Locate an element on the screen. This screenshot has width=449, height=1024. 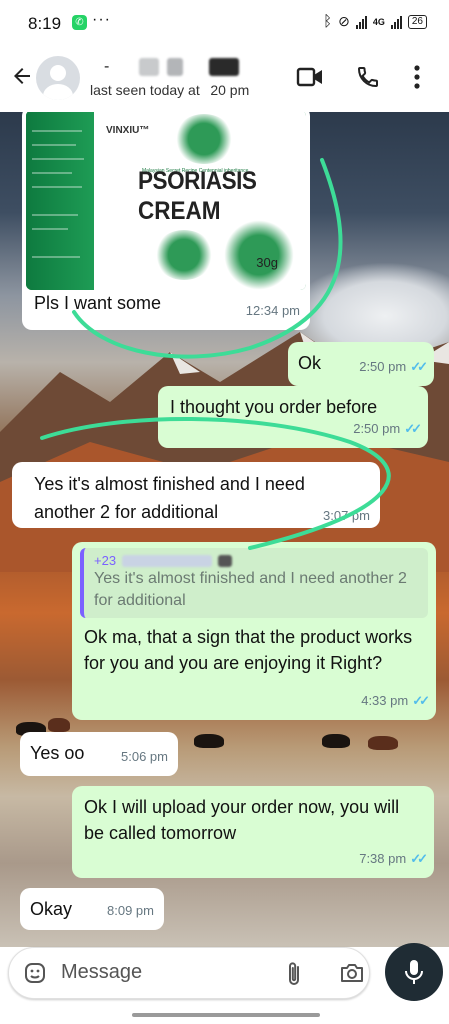
bluetooth-icon: ᛒ is located at coordinates (328, 21).